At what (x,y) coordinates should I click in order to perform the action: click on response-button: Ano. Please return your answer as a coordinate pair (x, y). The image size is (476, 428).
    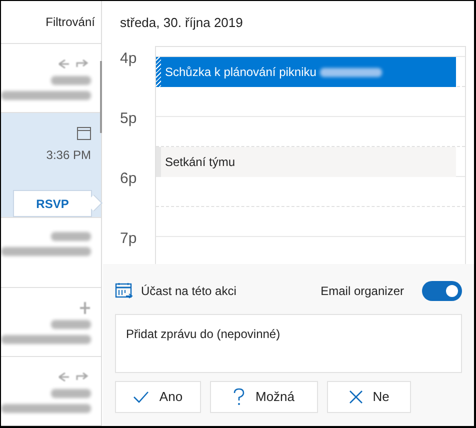
    Looking at the image, I should click on (158, 397).